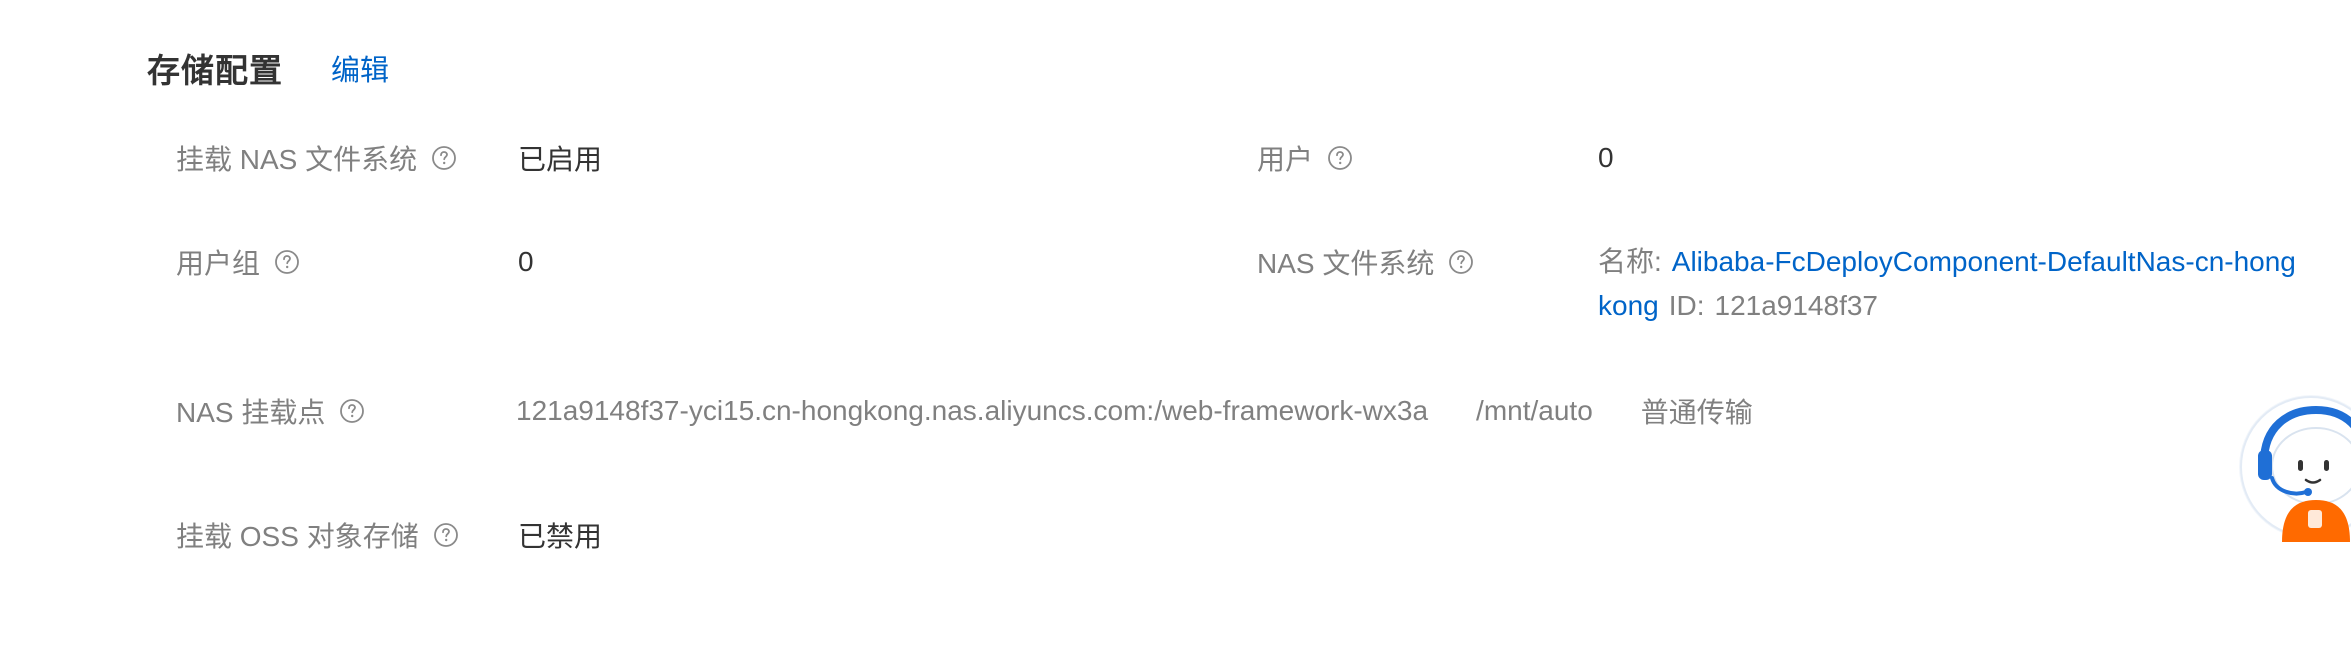 Image resolution: width=2351 pixels, height=646 pixels. Describe the element at coordinates (1630, 261) in the screenshot. I see `nas-fs-name-prefix: 名称:` at that location.